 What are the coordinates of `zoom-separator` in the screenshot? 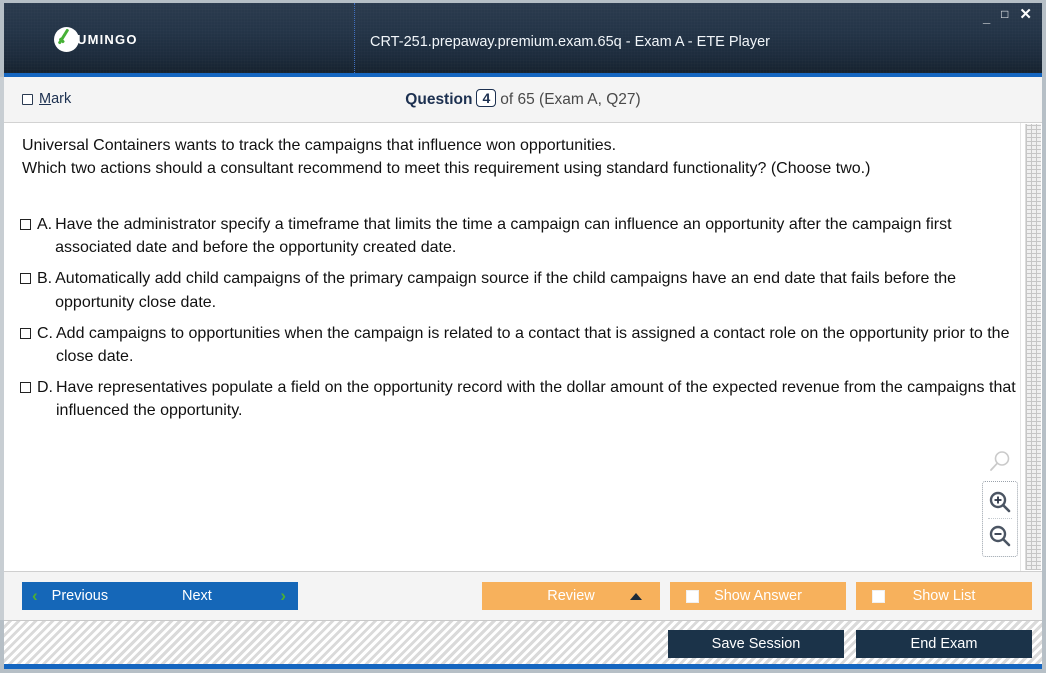 It's located at (1000, 519).